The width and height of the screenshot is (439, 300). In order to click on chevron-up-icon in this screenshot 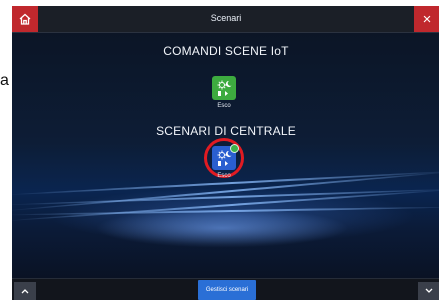, I will do `click(25, 291)`.